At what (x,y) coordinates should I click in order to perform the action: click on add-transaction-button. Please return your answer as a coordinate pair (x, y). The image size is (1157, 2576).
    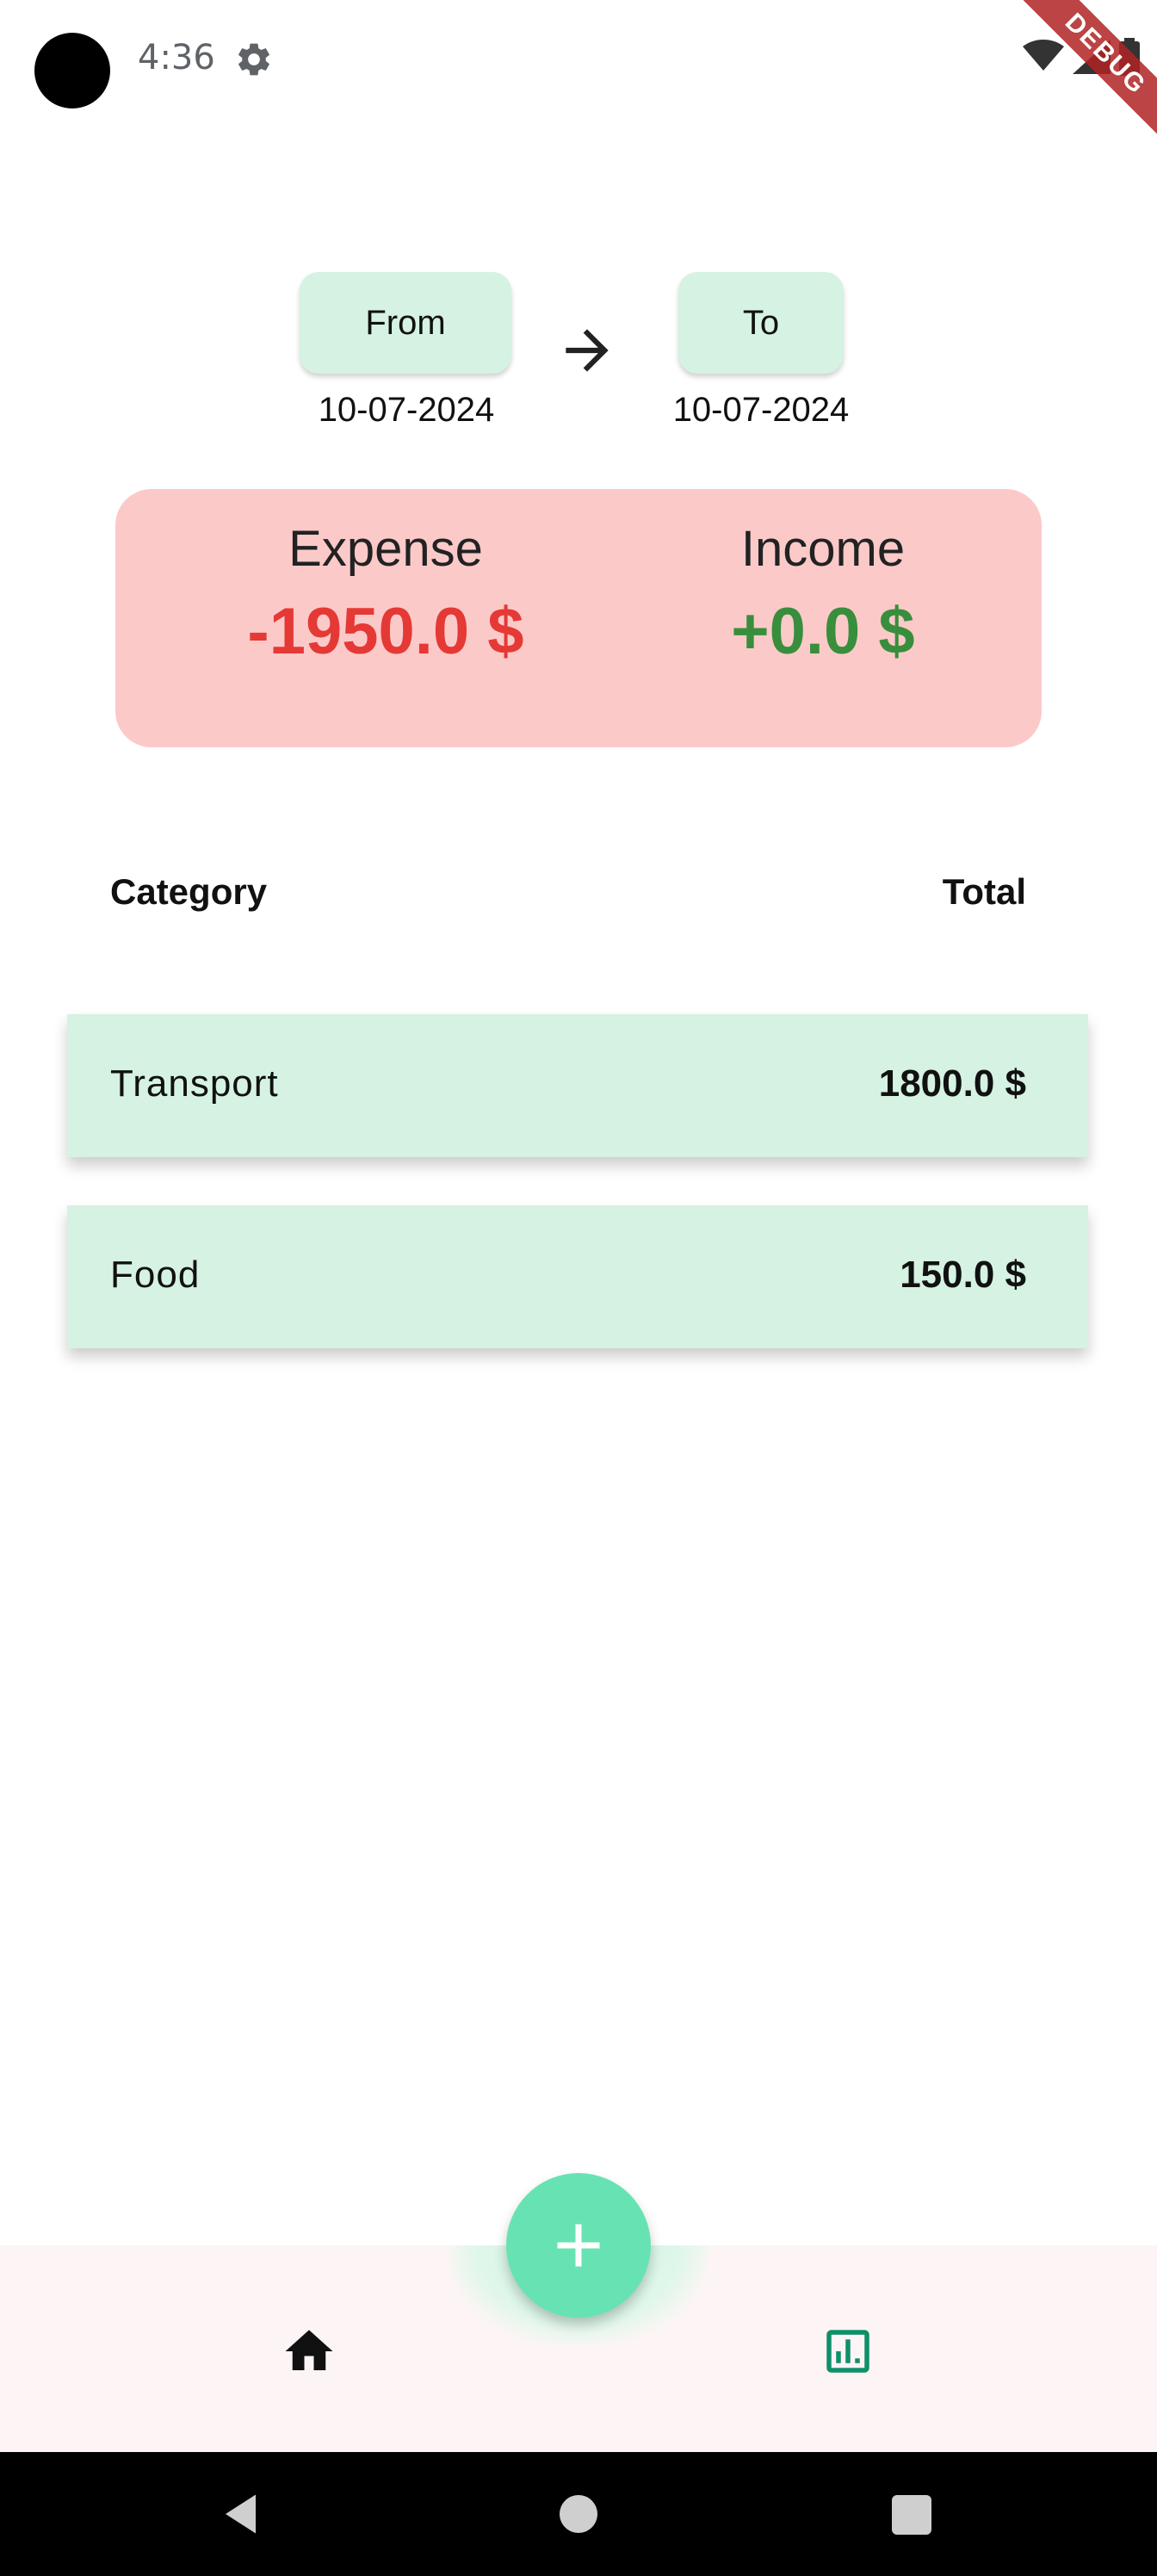
    Looking at the image, I should click on (579, 2245).